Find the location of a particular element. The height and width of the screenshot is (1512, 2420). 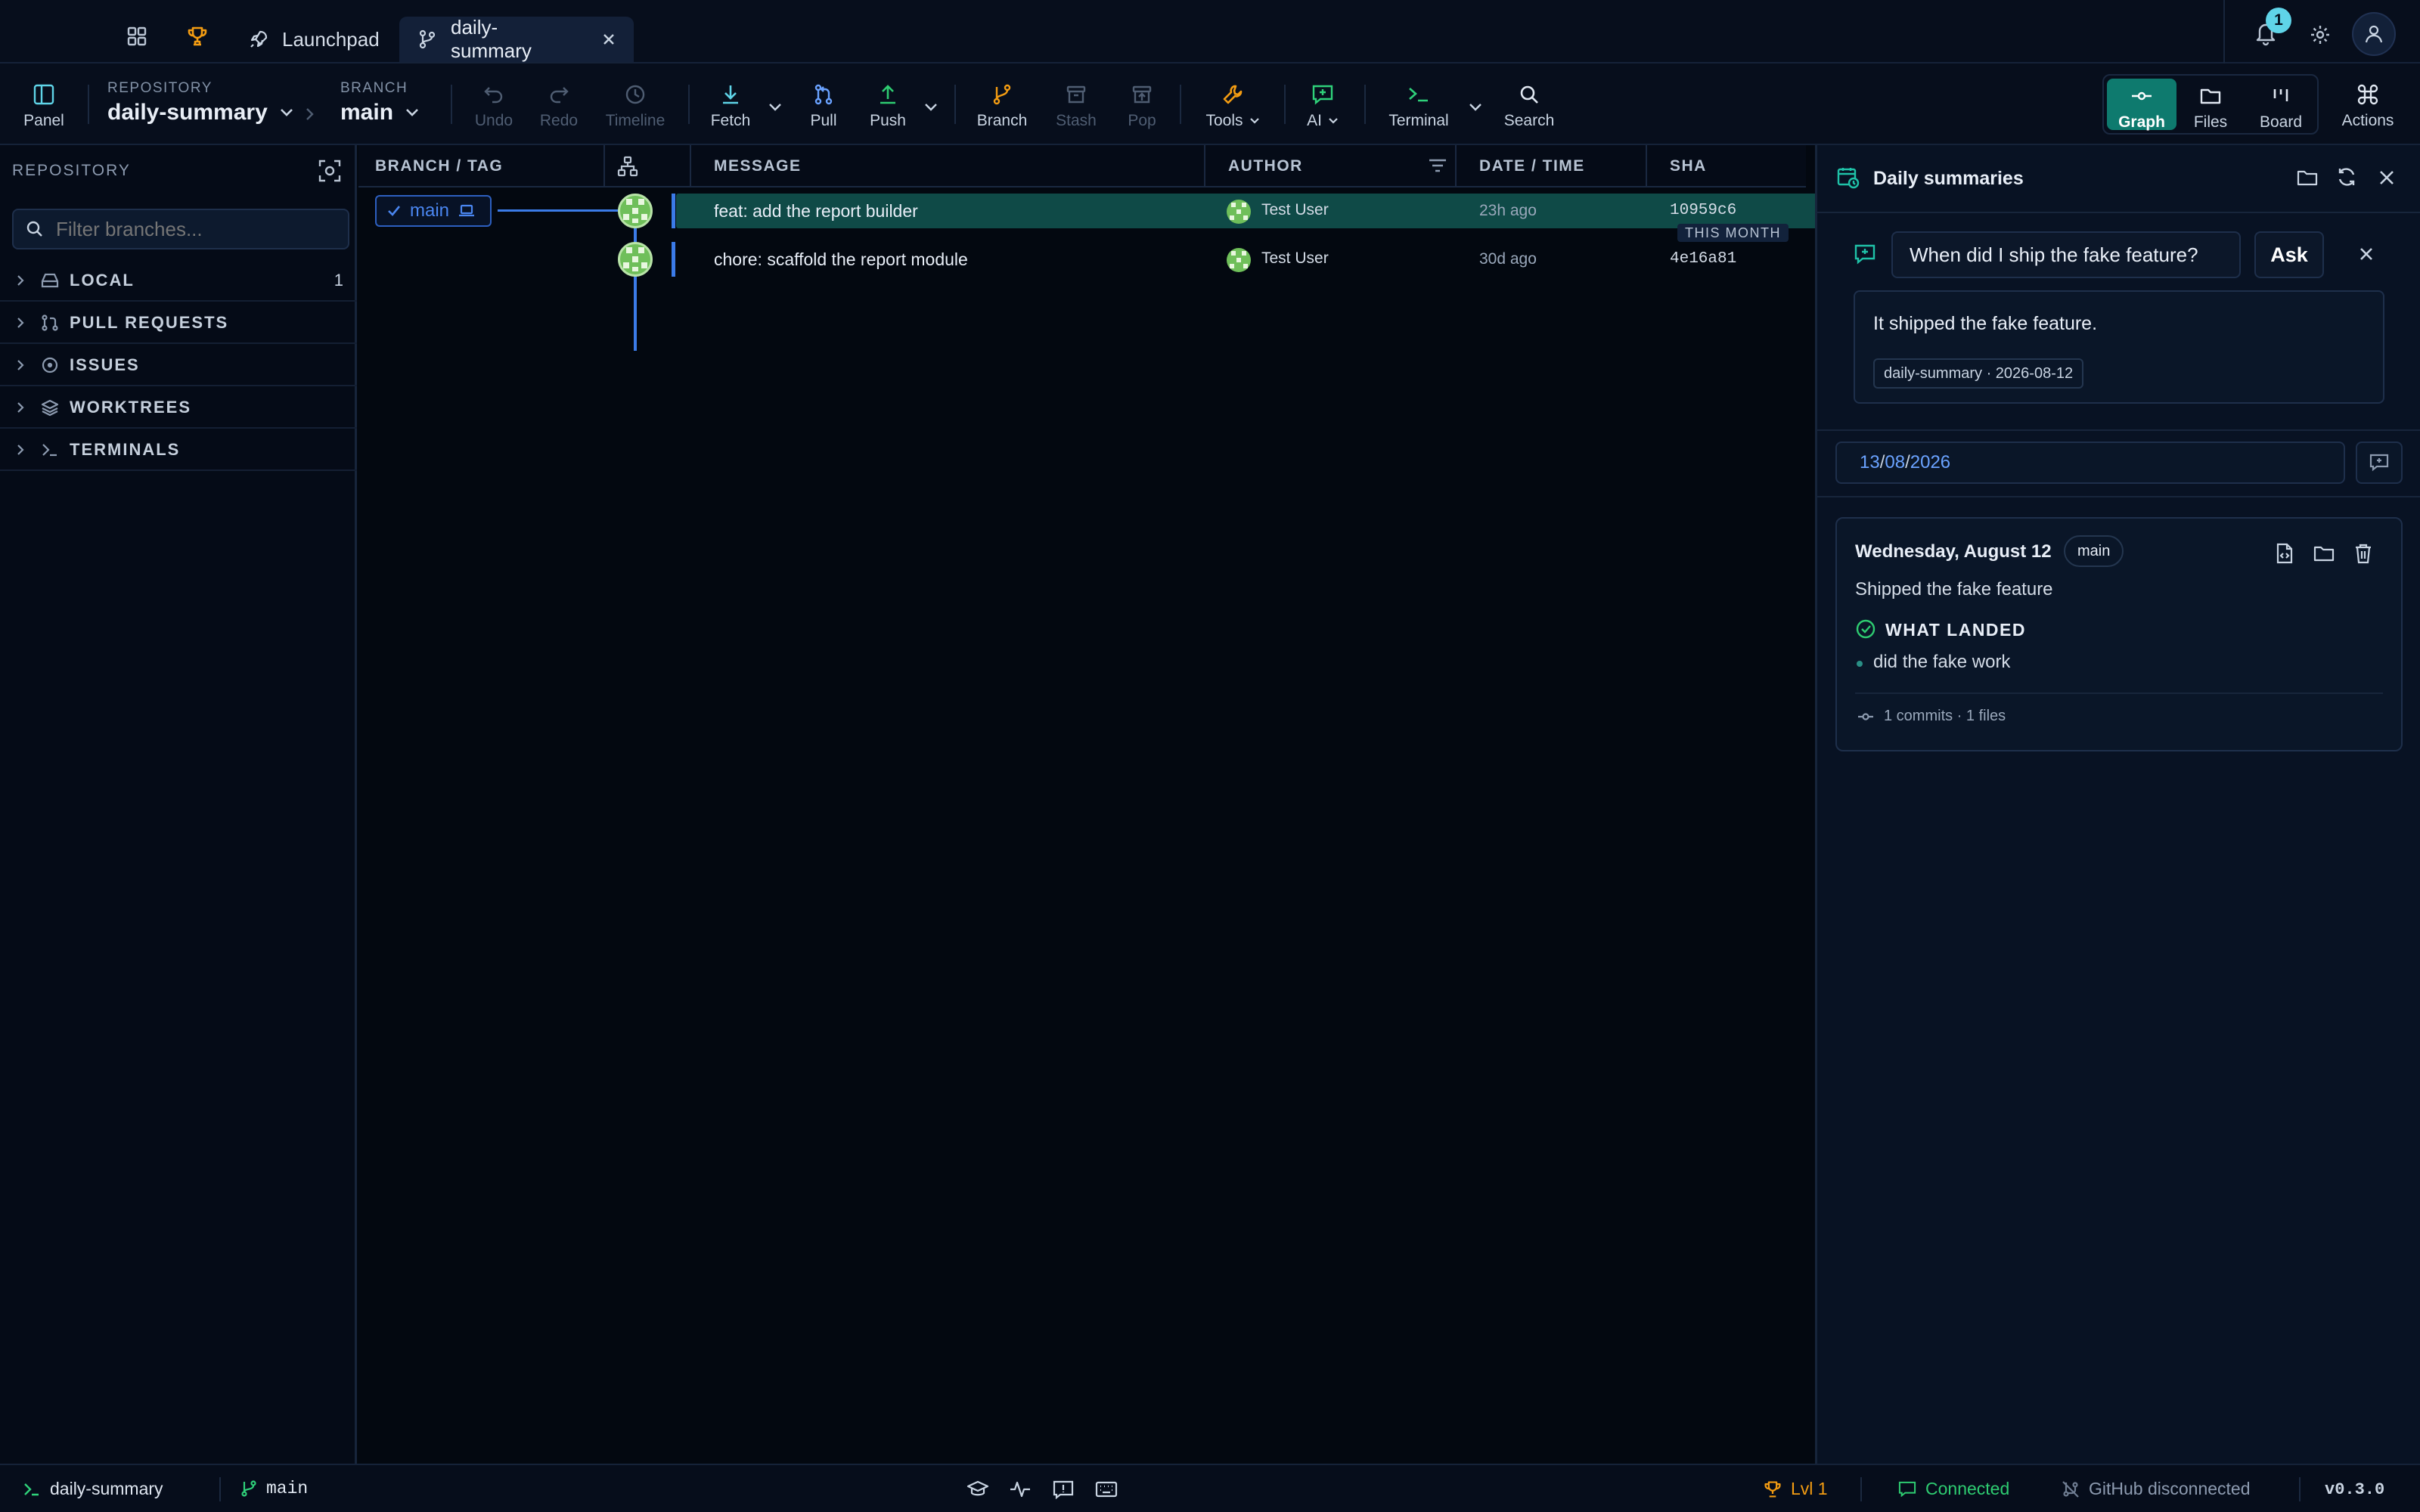

row-branch-marker is located at coordinates (673, 259).